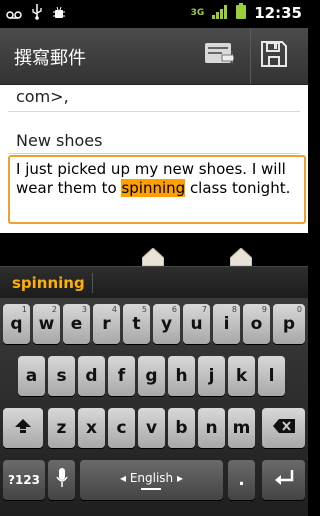 The width and height of the screenshot is (320, 516). Describe the element at coordinates (106, 324) in the screenshot. I see `key-r: r4` at that location.